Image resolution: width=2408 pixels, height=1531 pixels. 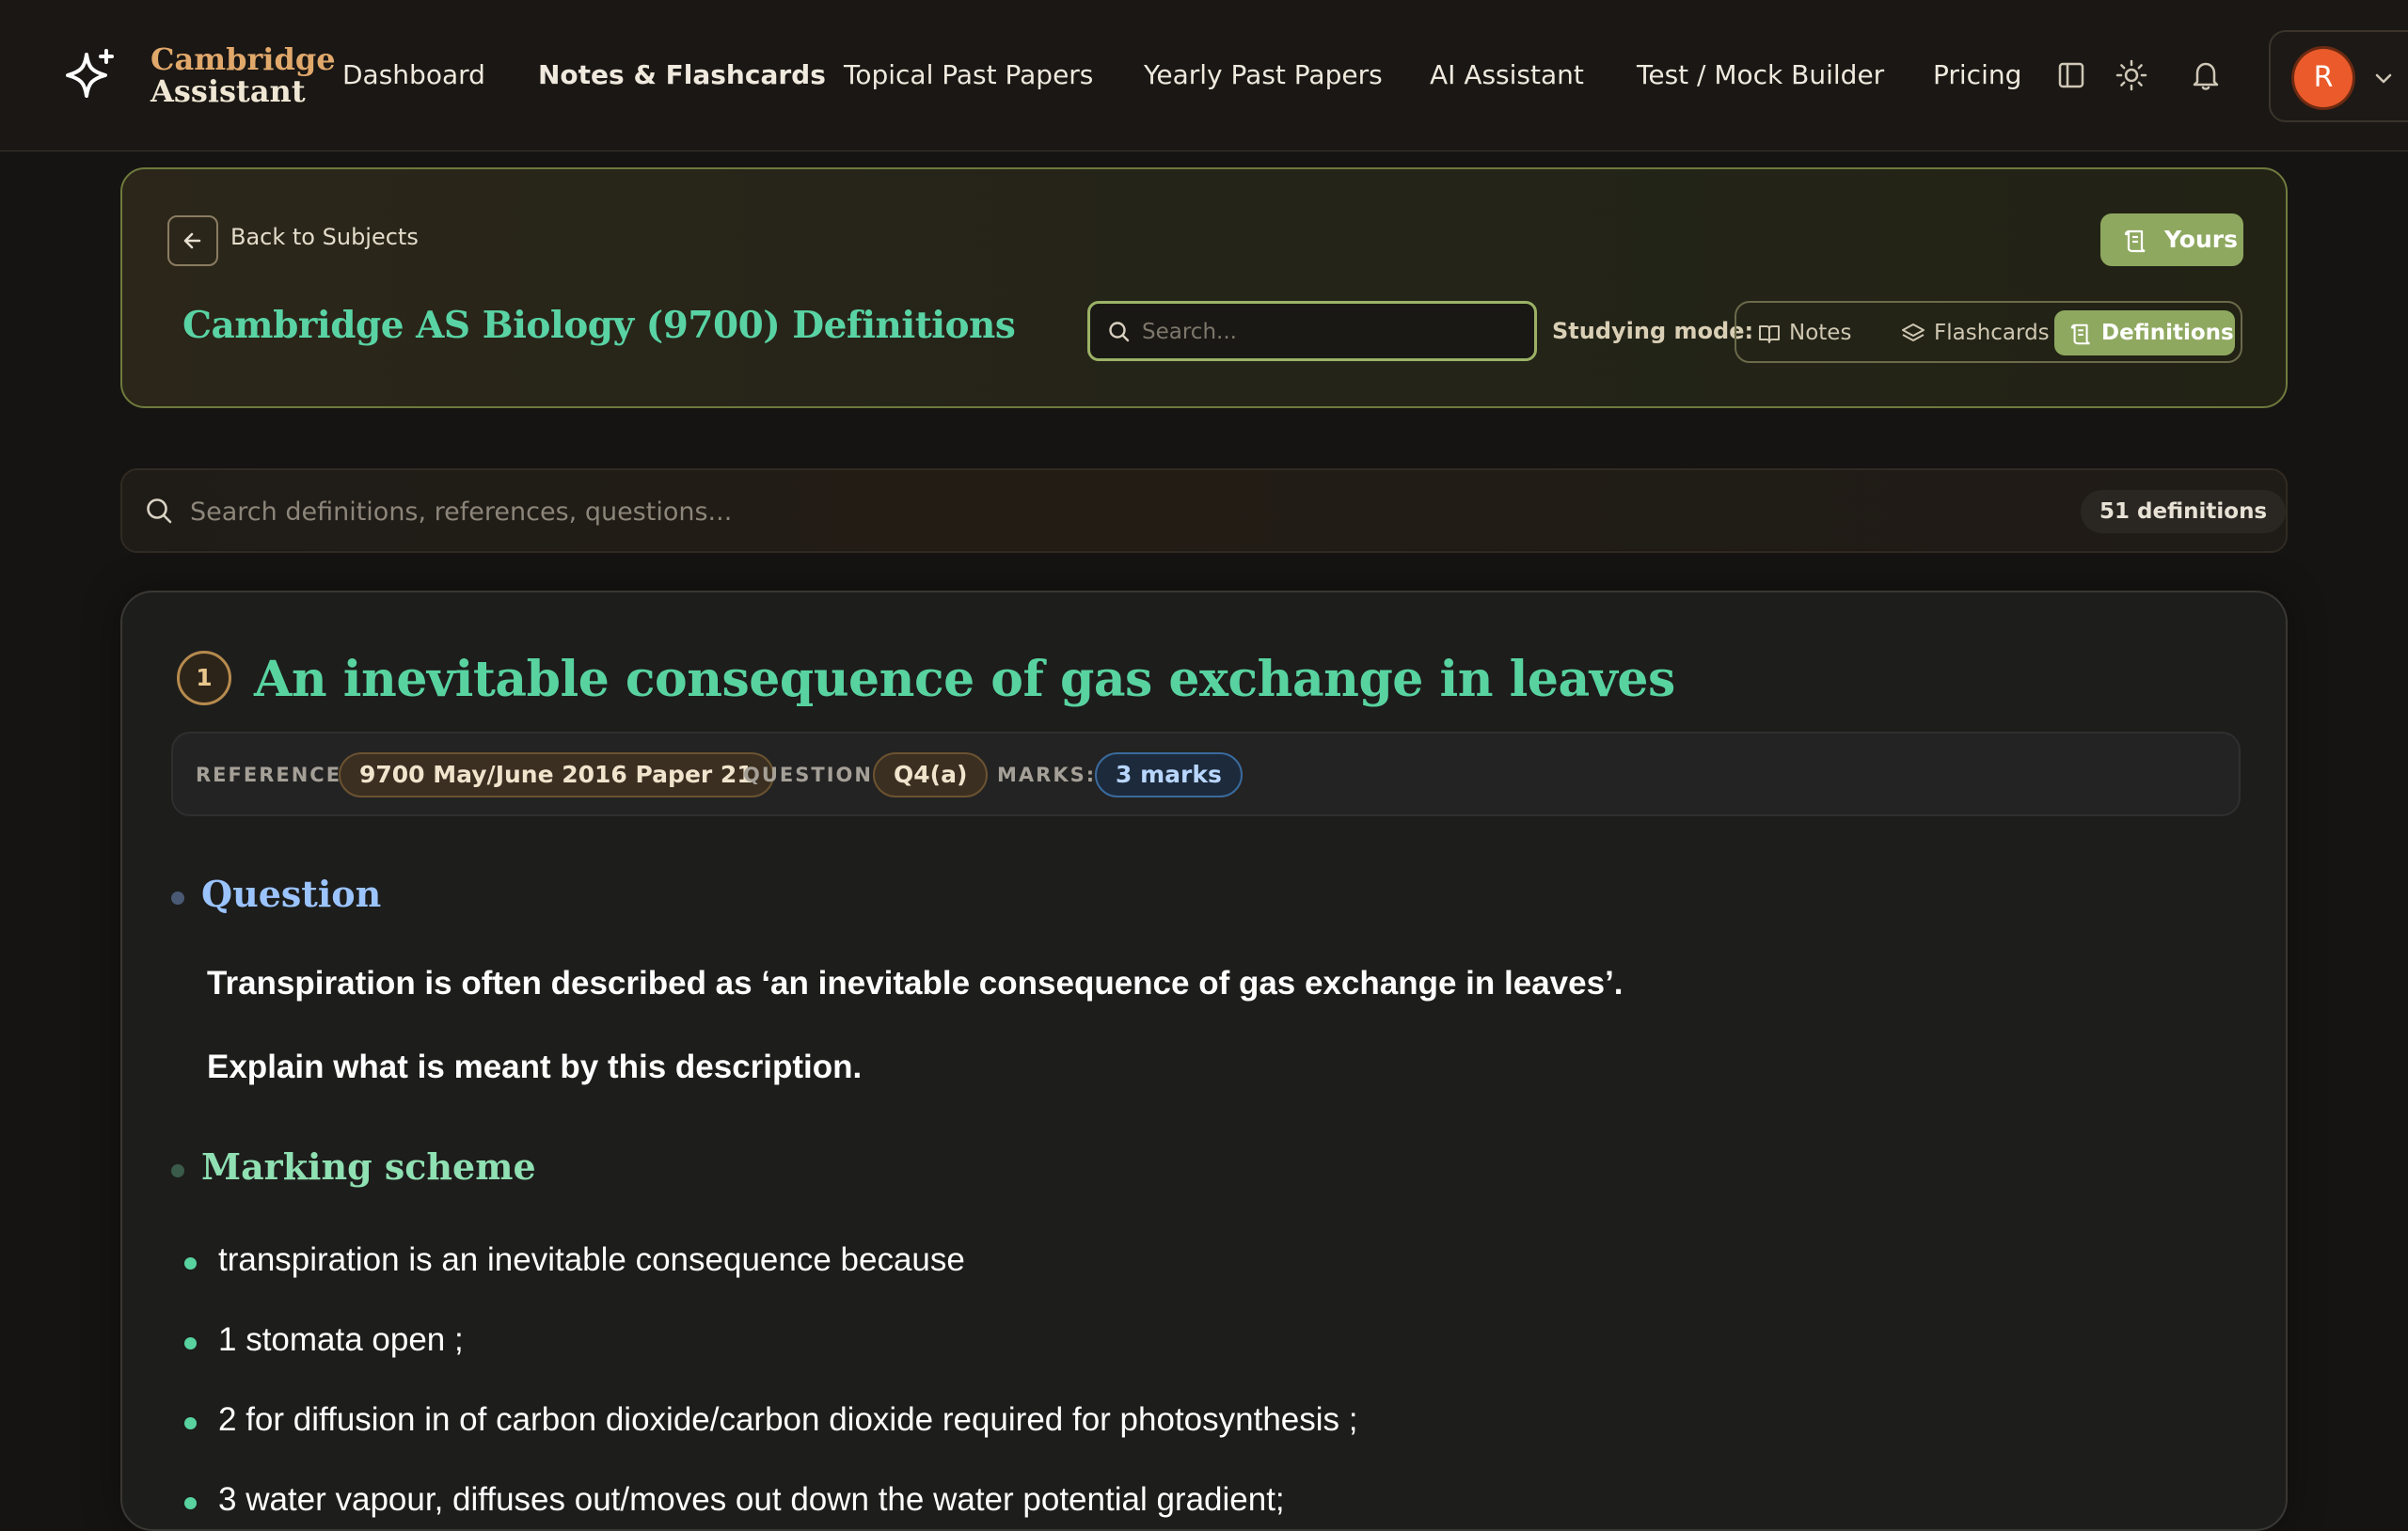 I want to click on mode-notes-button: Notes, so click(x=1823, y=332).